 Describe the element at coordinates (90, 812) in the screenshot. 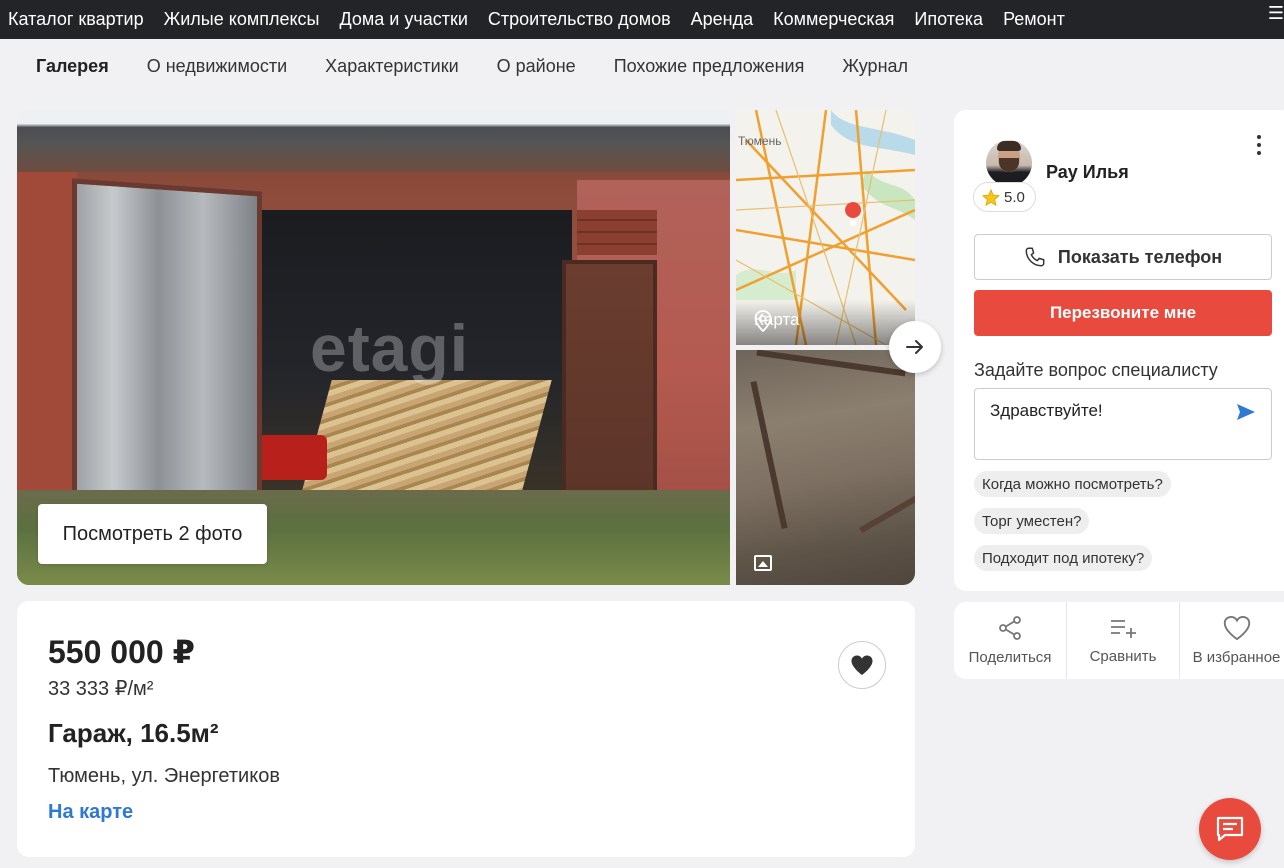

I see `on-map-link: На карте` at that location.